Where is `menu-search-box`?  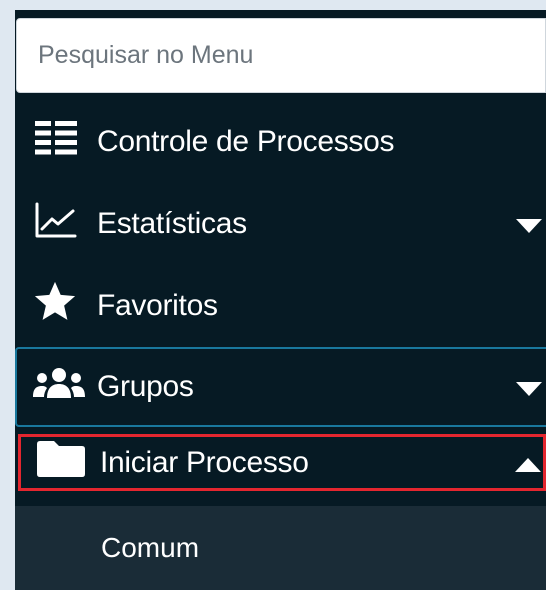
menu-search-box is located at coordinates (281, 55).